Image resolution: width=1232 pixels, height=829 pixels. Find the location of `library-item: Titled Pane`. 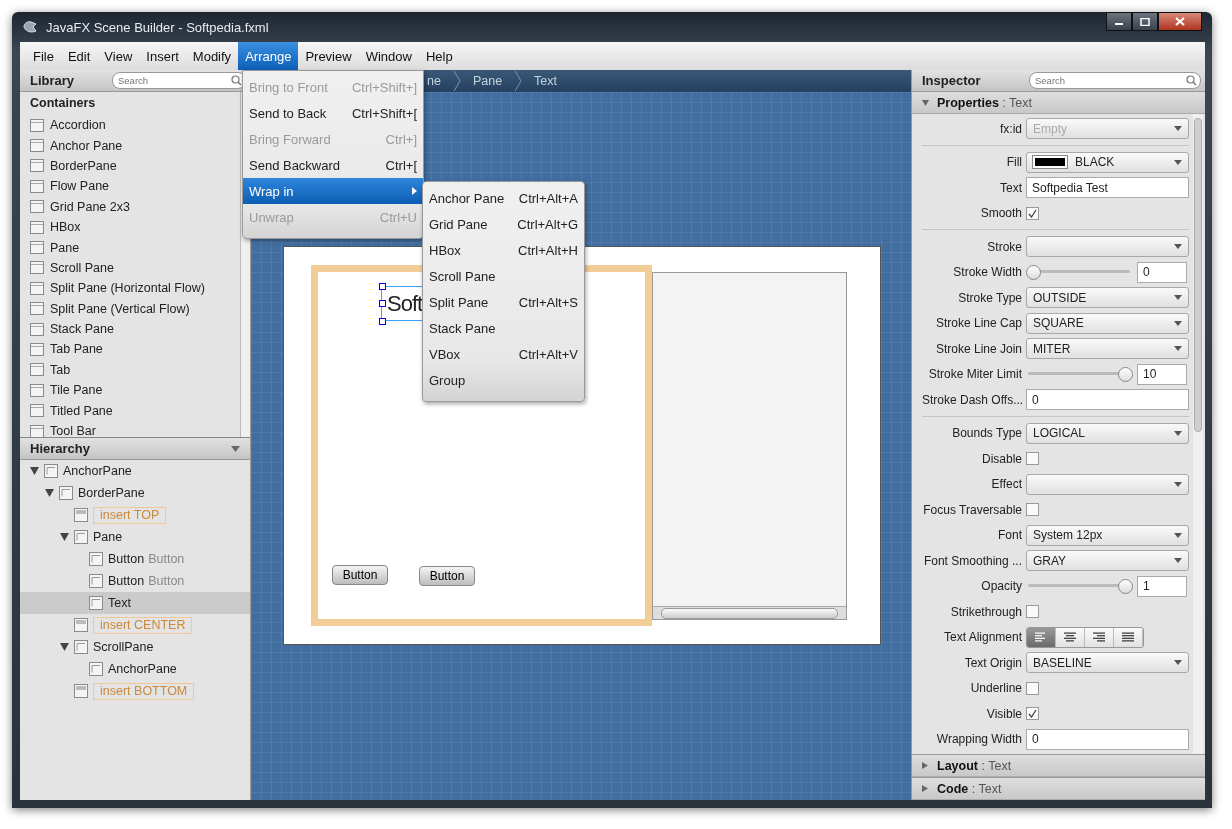

library-item: Titled Pane is located at coordinates (81, 410).